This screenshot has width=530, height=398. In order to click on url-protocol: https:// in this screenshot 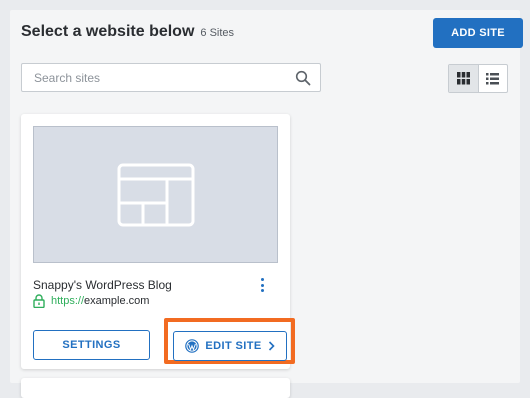, I will do `click(68, 301)`.